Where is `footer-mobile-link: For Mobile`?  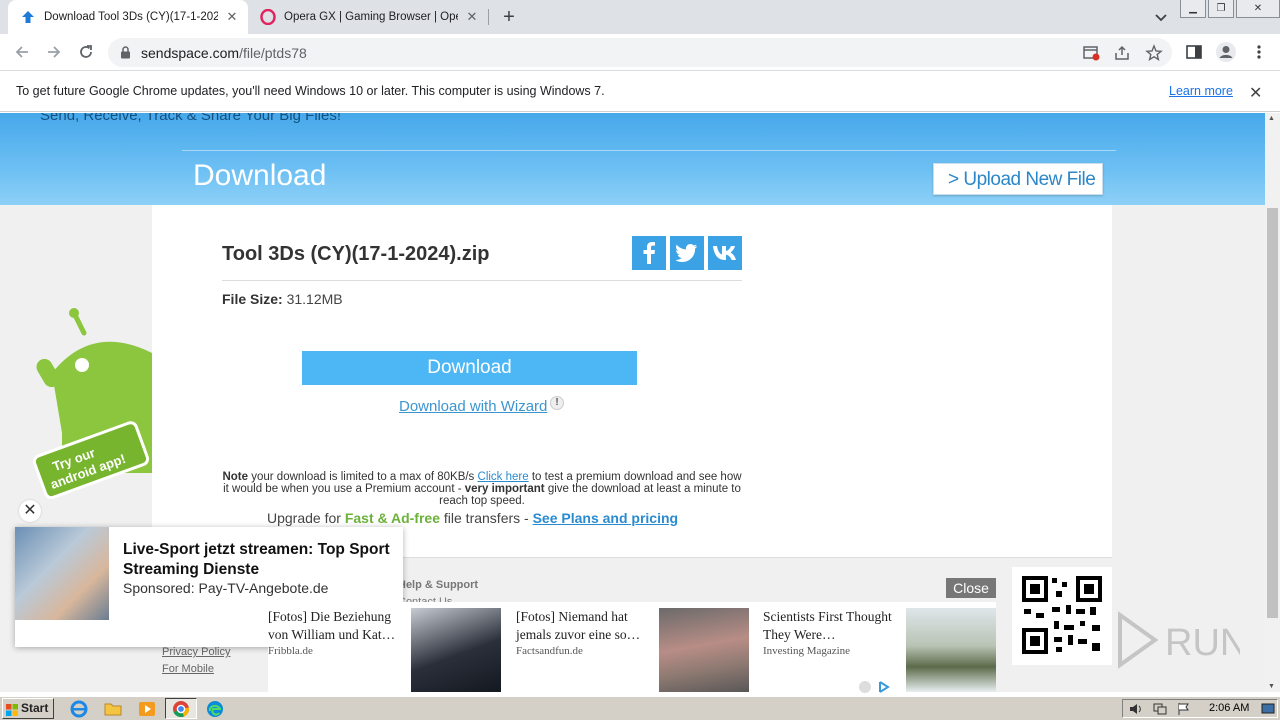 footer-mobile-link: For Mobile is located at coordinates (188, 669).